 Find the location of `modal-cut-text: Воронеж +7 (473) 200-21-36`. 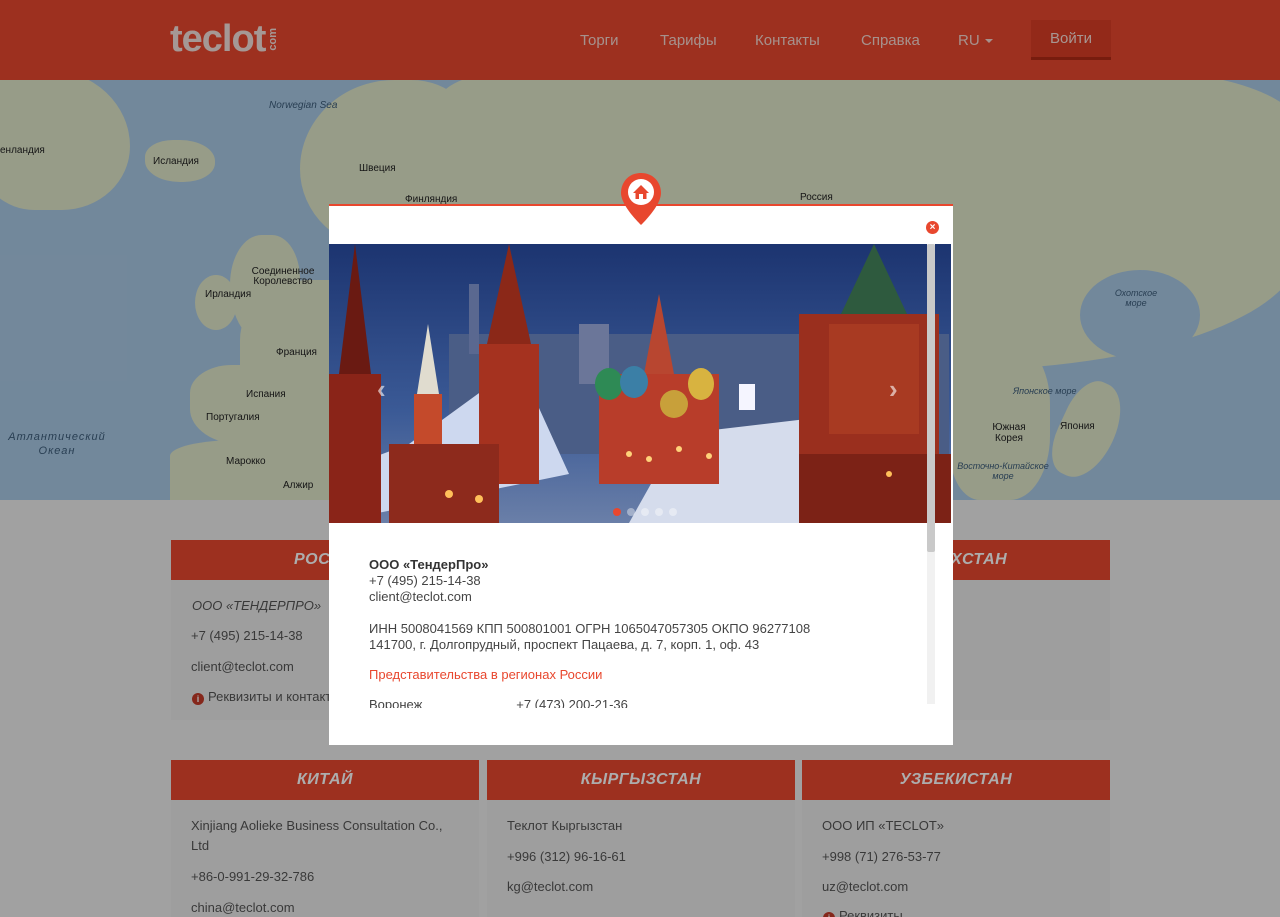

modal-cut-text: Воронеж +7 (473) 200-21-36 is located at coordinates (498, 702).